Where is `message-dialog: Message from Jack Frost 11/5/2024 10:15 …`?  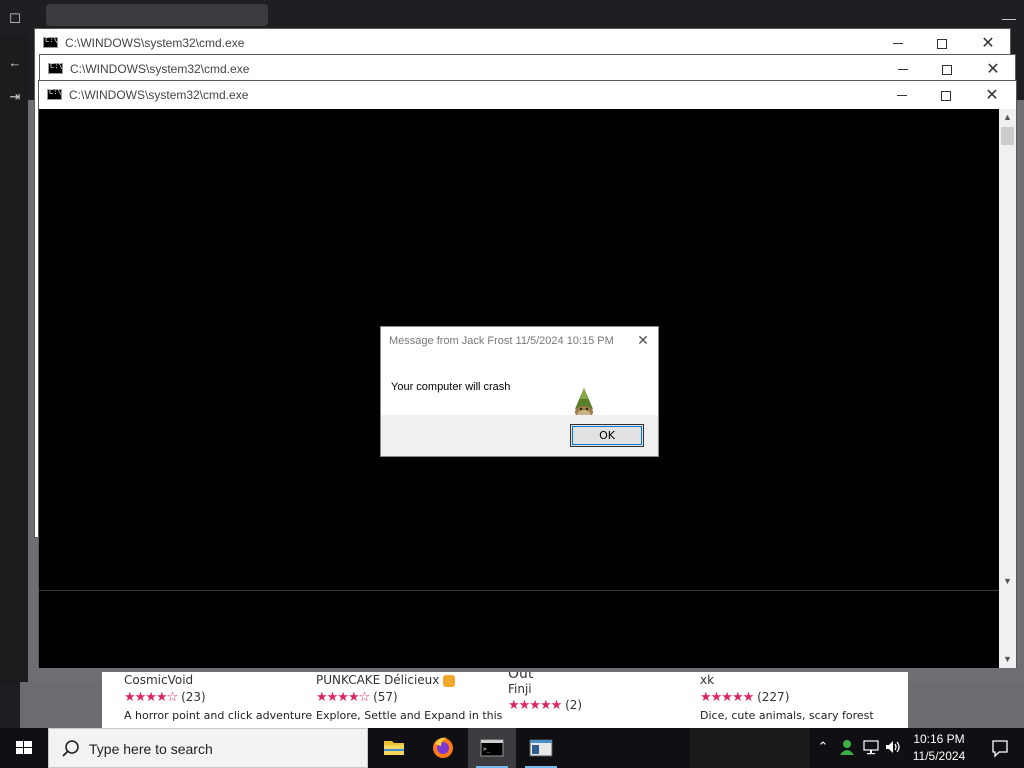
message-dialog: Message from Jack Frost 11/5/2024 10:15 … is located at coordinates (519, 391).